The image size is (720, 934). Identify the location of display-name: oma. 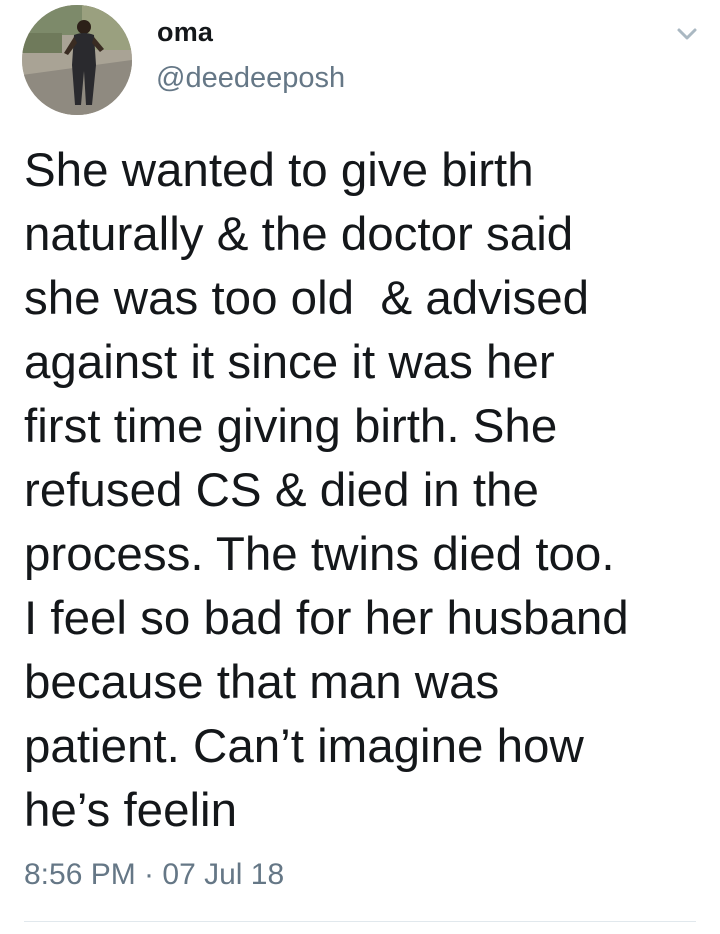
(185, 32).